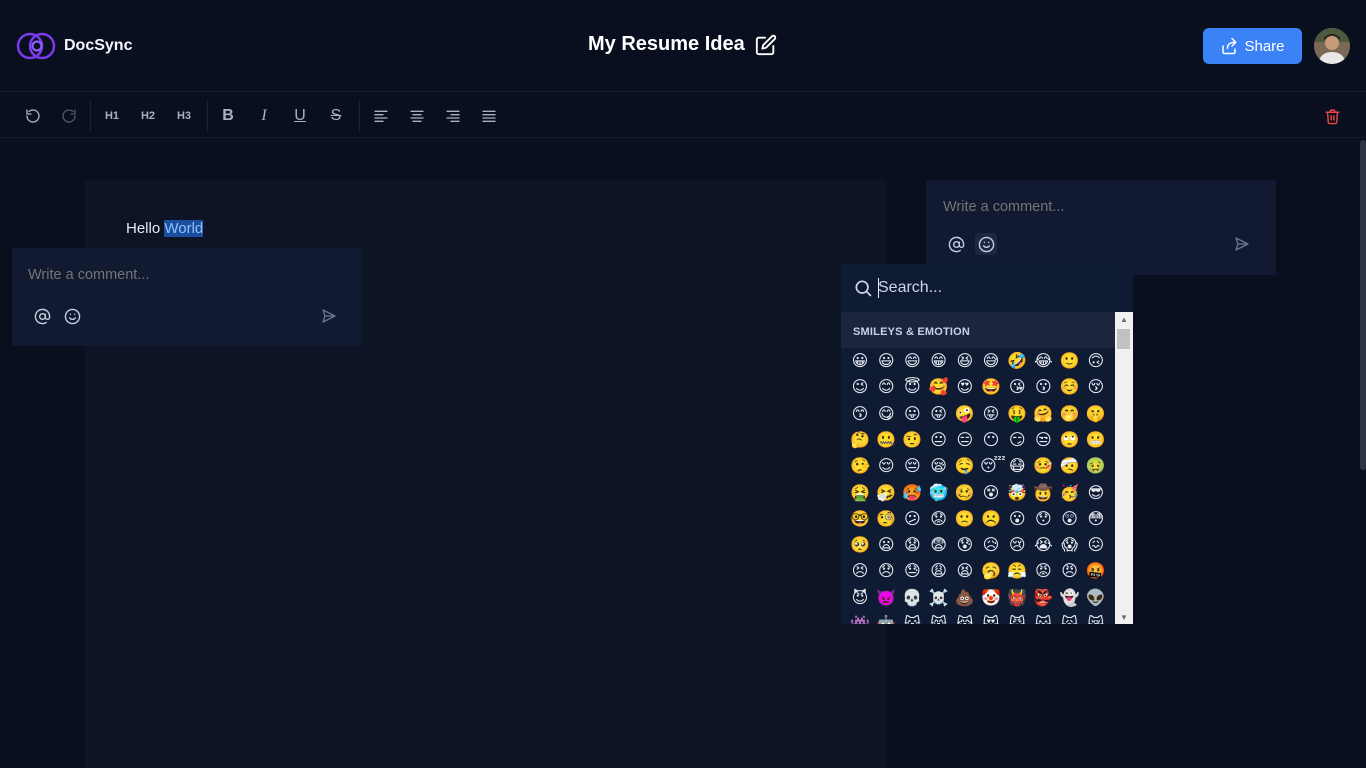  Describe the element at coordinates (300, 116) in the screenshot. I see `underline-button: U` at that location.